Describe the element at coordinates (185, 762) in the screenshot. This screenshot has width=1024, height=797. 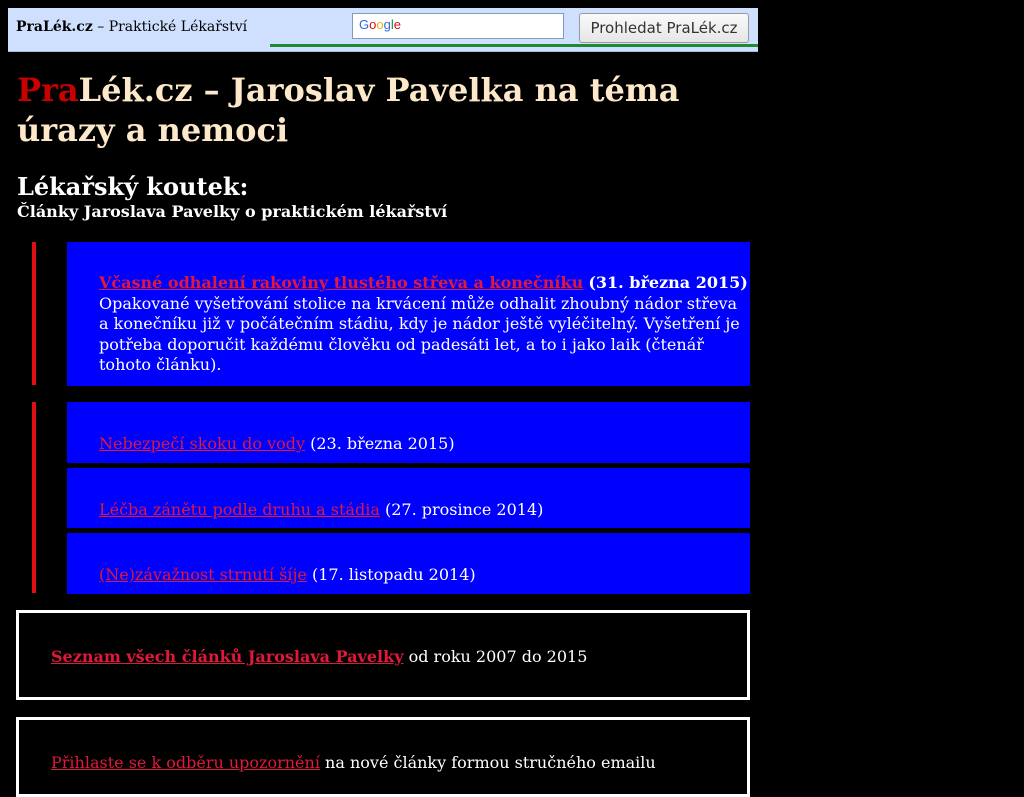
I see `subscribe-link: Přihlaste se k odběru upozornění` at that location.